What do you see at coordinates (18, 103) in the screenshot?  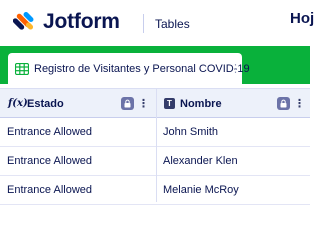 I see `formula-icon: f(x)` at bounding box center [18, 103].